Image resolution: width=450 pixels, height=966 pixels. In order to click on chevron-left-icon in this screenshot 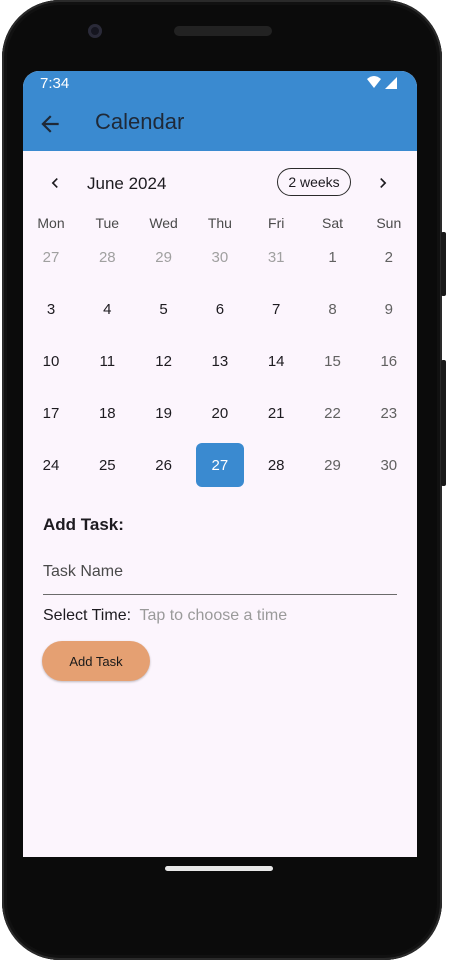, I will do `click(54, 183)`.